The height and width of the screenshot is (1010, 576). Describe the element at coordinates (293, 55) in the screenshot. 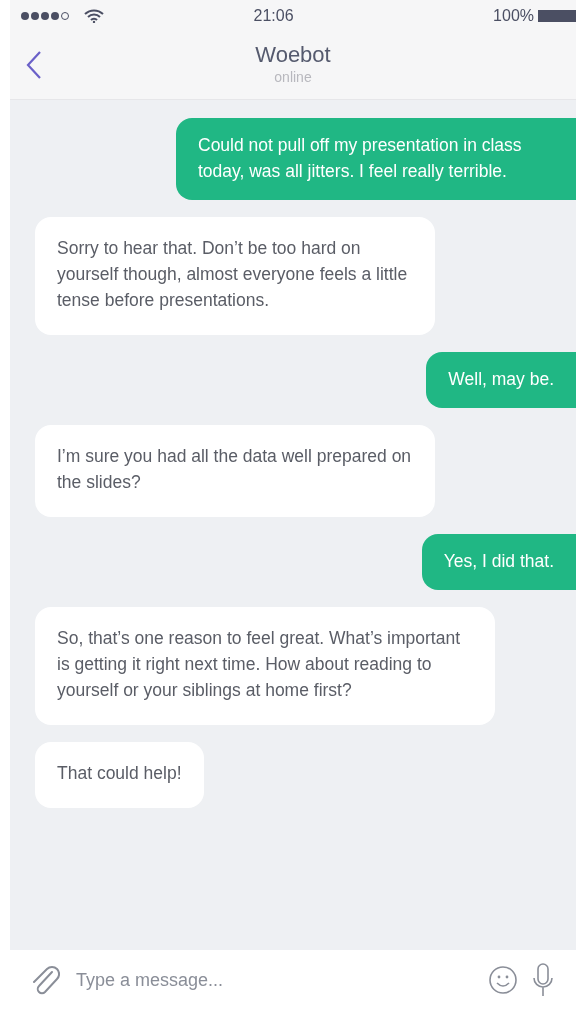

I see `chat-title: Woebot` at that location.